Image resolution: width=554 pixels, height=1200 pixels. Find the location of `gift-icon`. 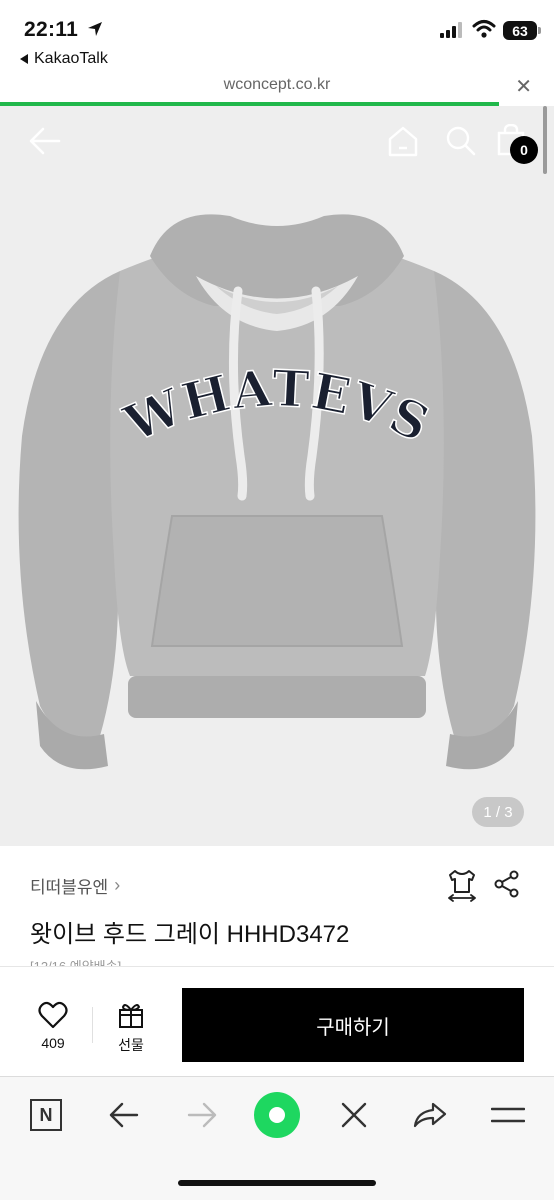

gift-icon is located at coordinates (131, 1016).